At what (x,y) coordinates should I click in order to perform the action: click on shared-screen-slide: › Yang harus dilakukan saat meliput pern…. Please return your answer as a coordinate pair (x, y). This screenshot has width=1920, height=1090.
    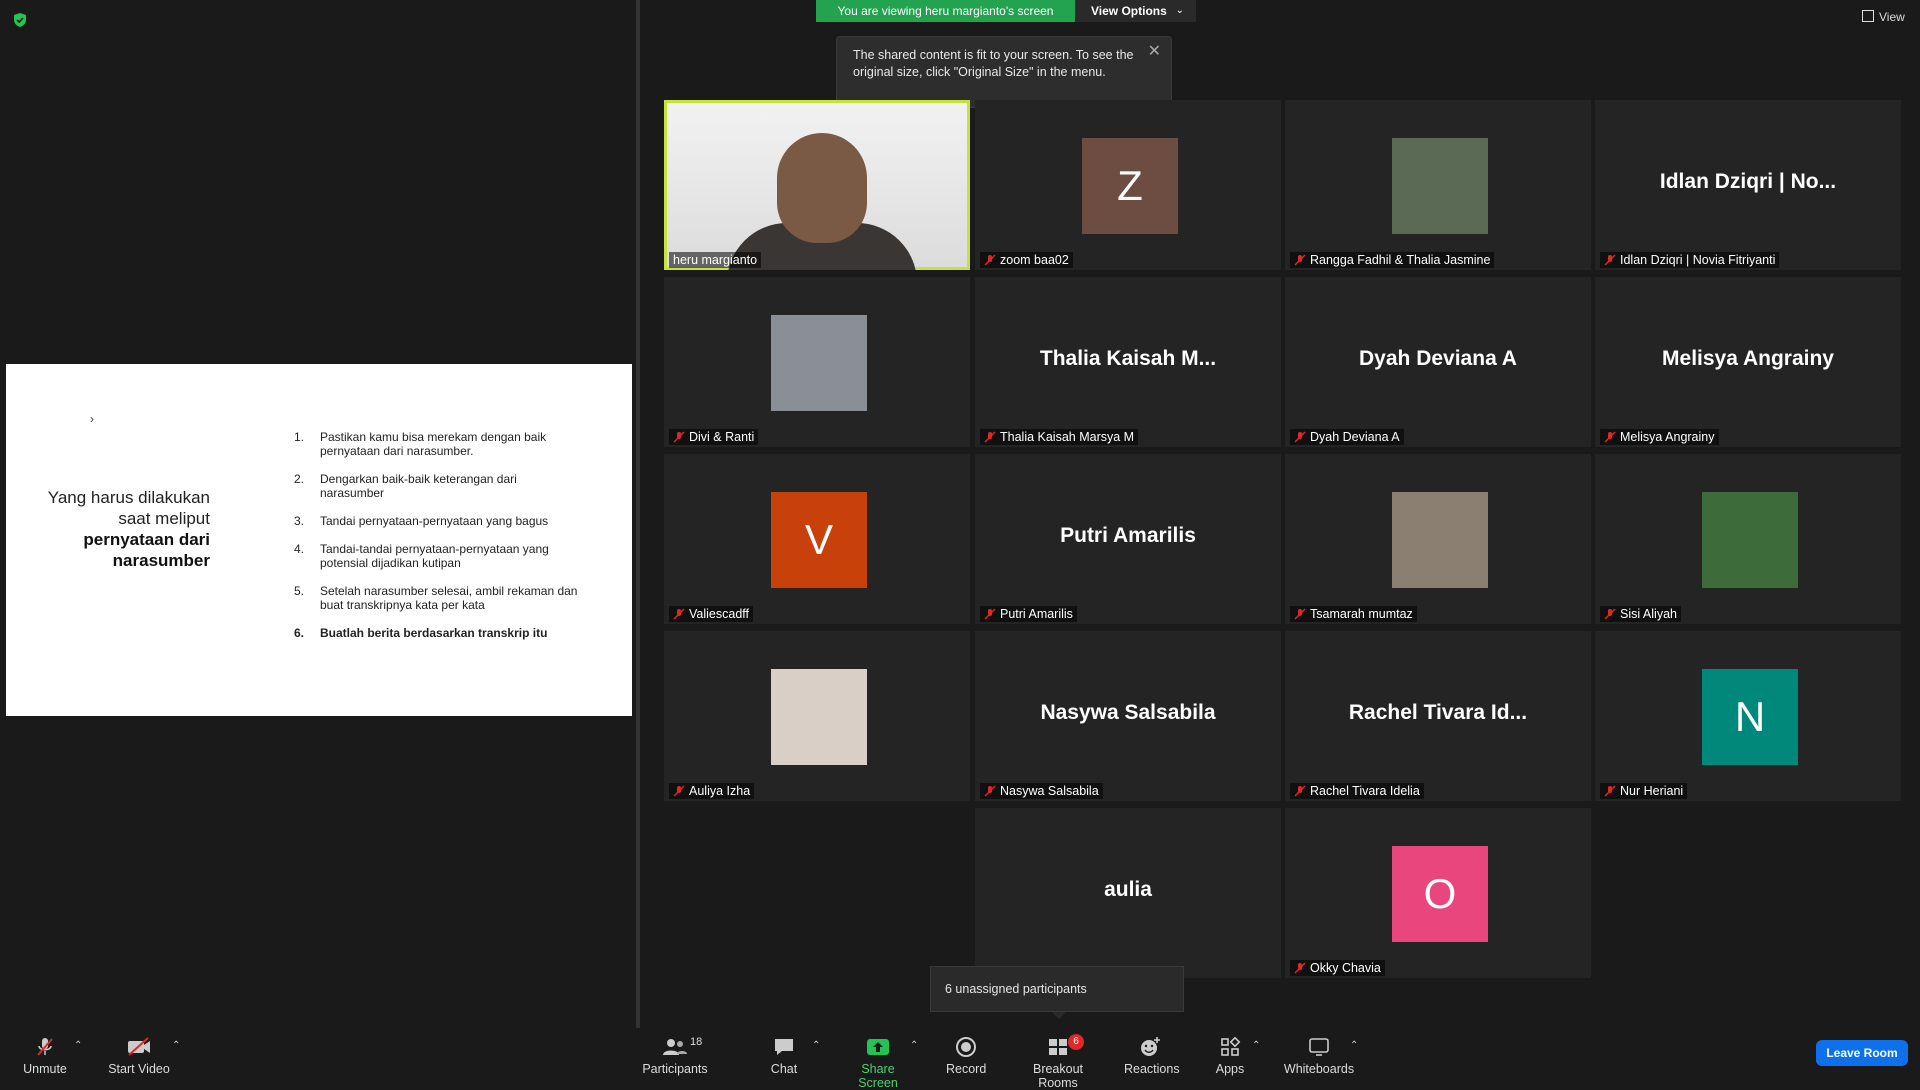
    Looking at the image, I should click on (319, 540).